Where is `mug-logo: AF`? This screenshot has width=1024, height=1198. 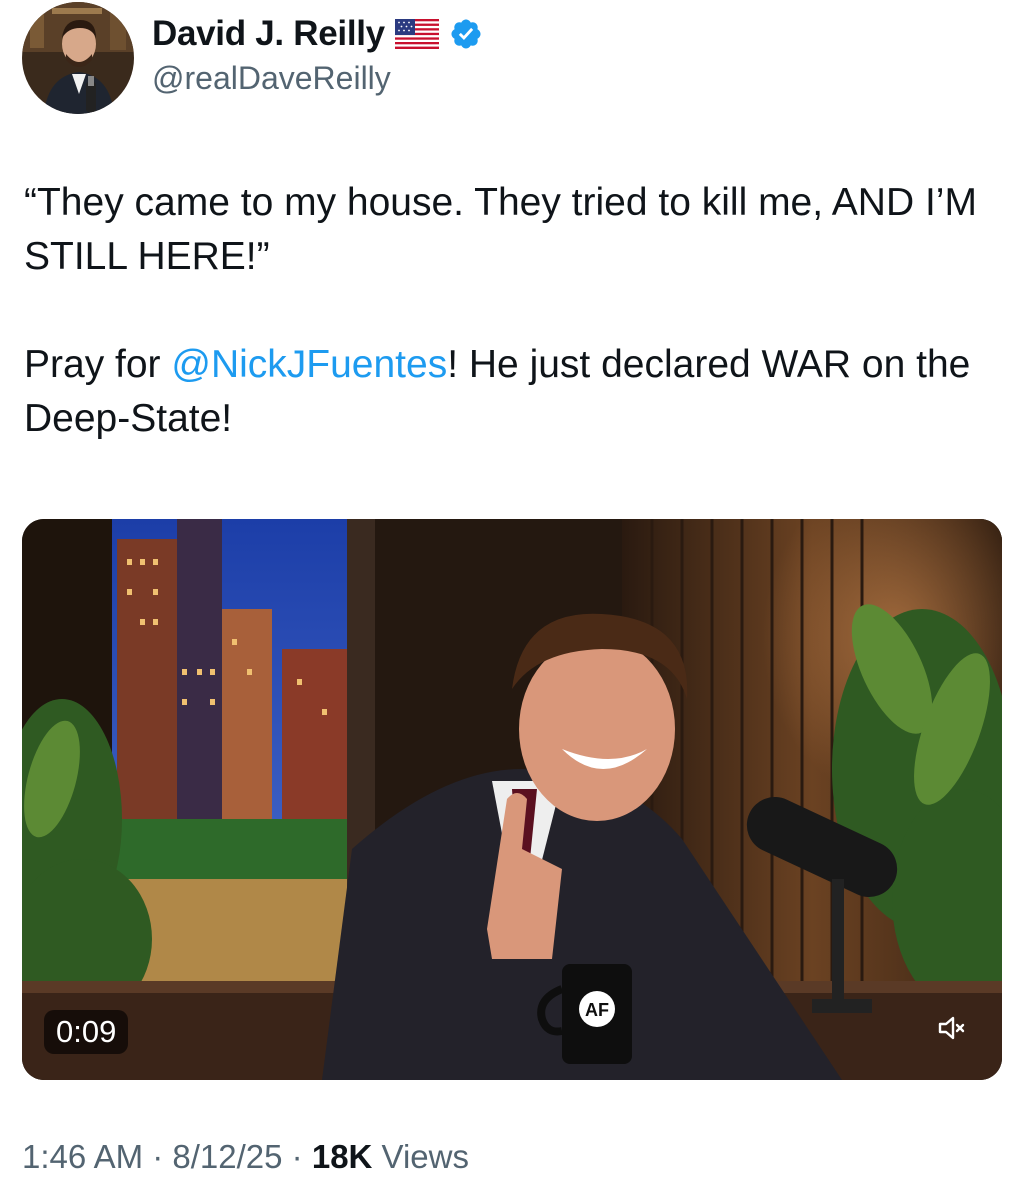 mug-logo: AF is located at coordinates (597, 1010).